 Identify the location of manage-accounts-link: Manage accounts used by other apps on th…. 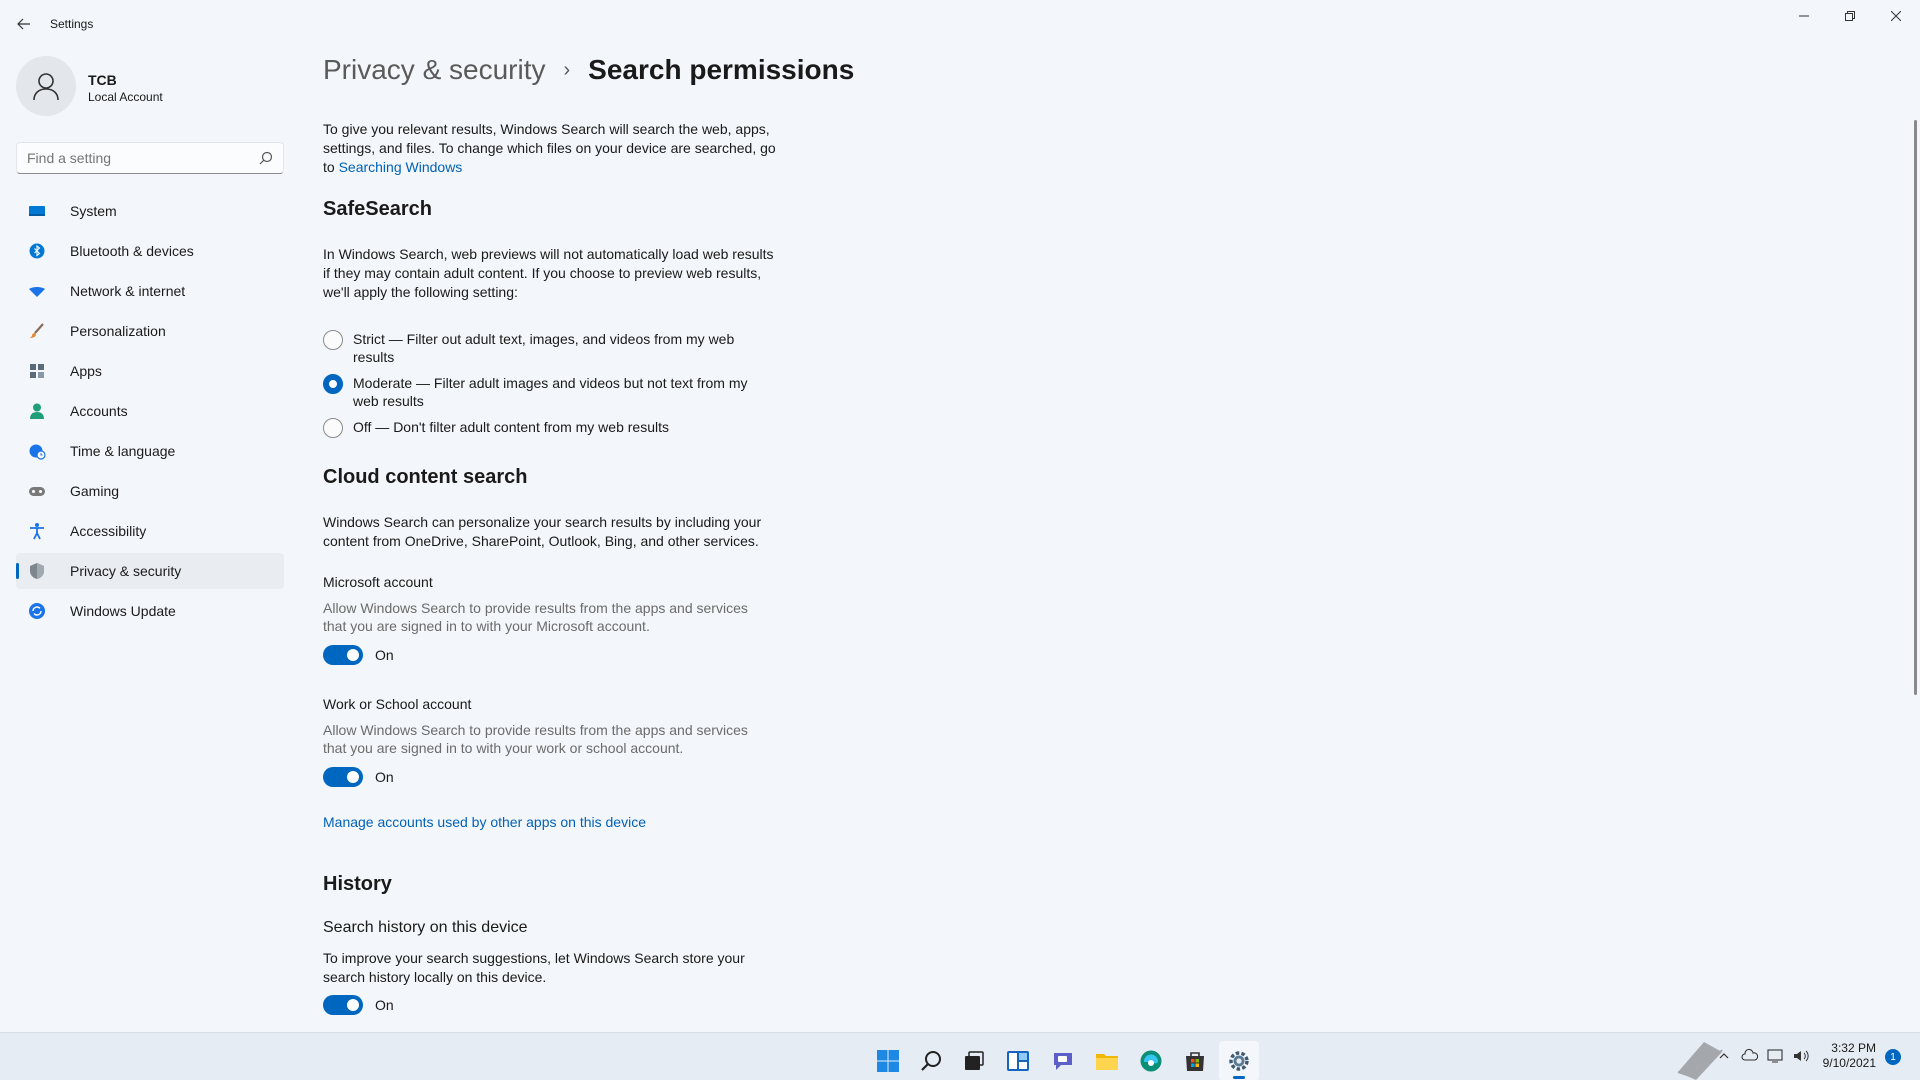
(553, 822).